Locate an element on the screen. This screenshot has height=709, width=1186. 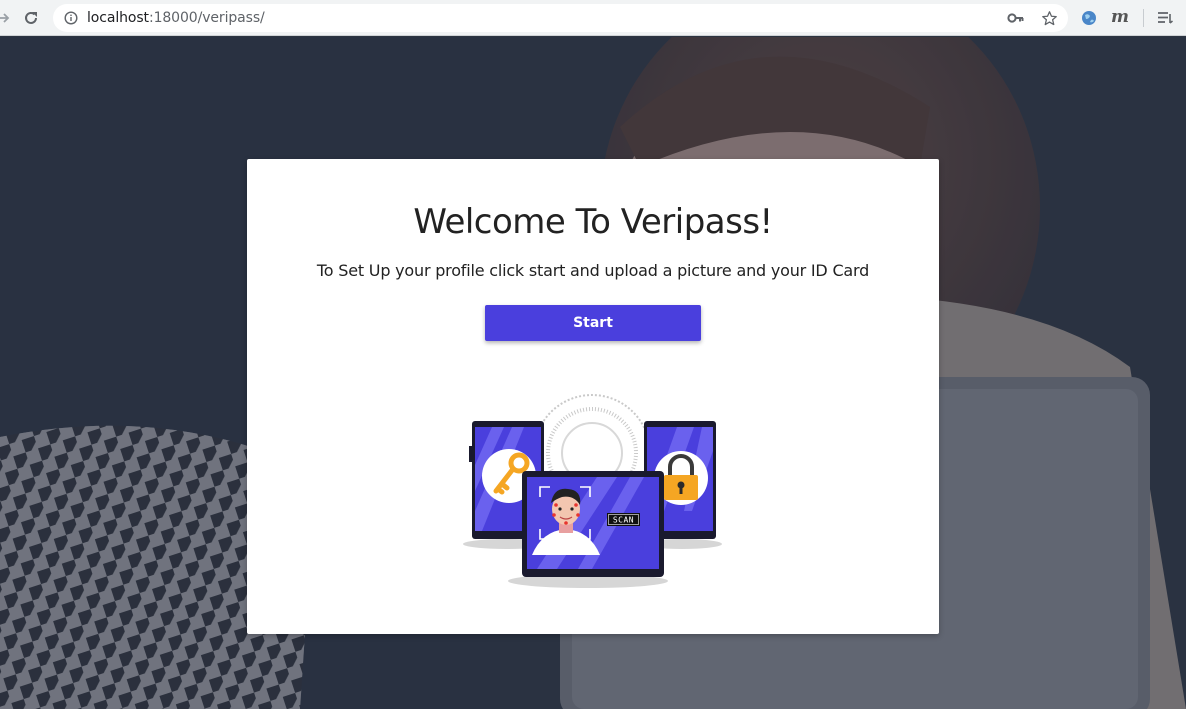
center-tablet: SCAN is located at coordinates (593, 524).